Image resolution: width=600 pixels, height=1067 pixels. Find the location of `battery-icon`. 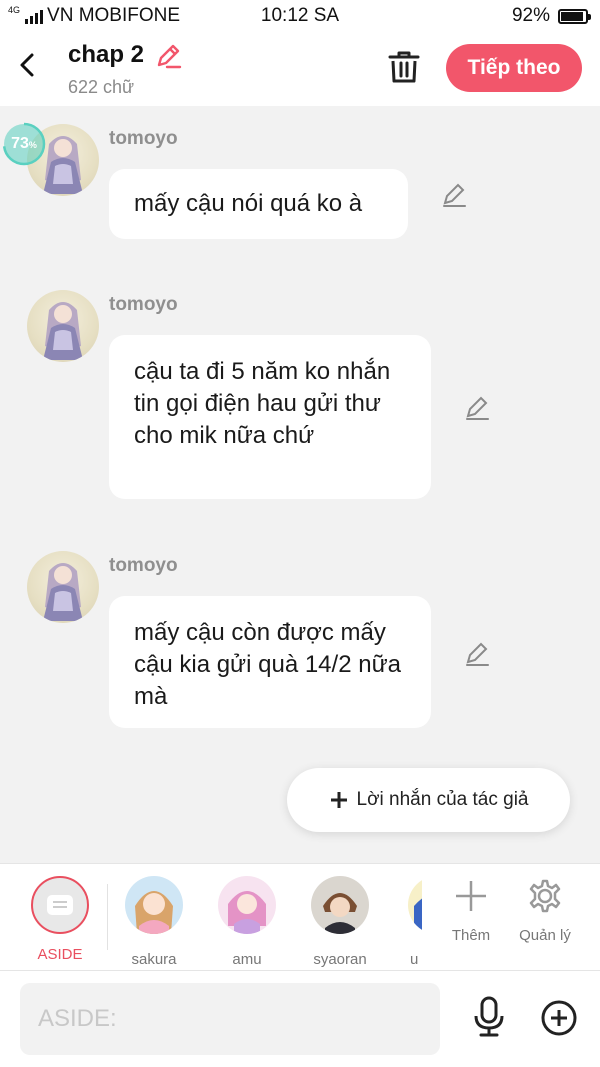

battery-icon is located at coordinates (574, 16).